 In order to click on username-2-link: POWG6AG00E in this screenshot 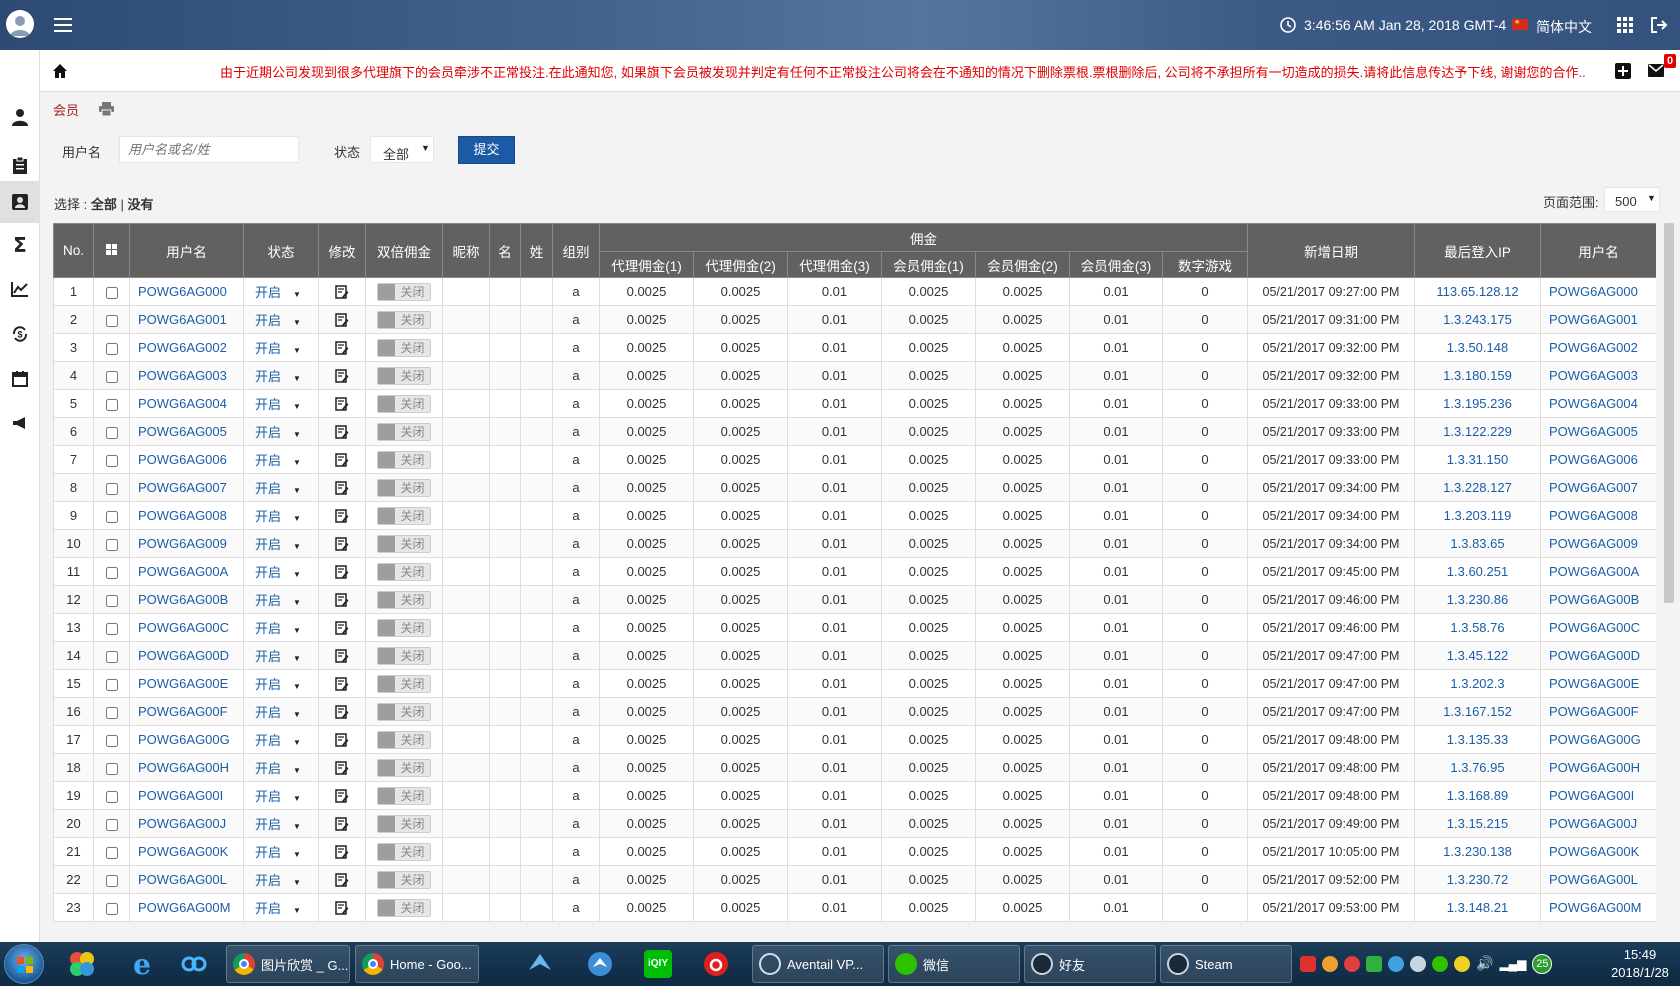, I will do `click(1594, 683)`.